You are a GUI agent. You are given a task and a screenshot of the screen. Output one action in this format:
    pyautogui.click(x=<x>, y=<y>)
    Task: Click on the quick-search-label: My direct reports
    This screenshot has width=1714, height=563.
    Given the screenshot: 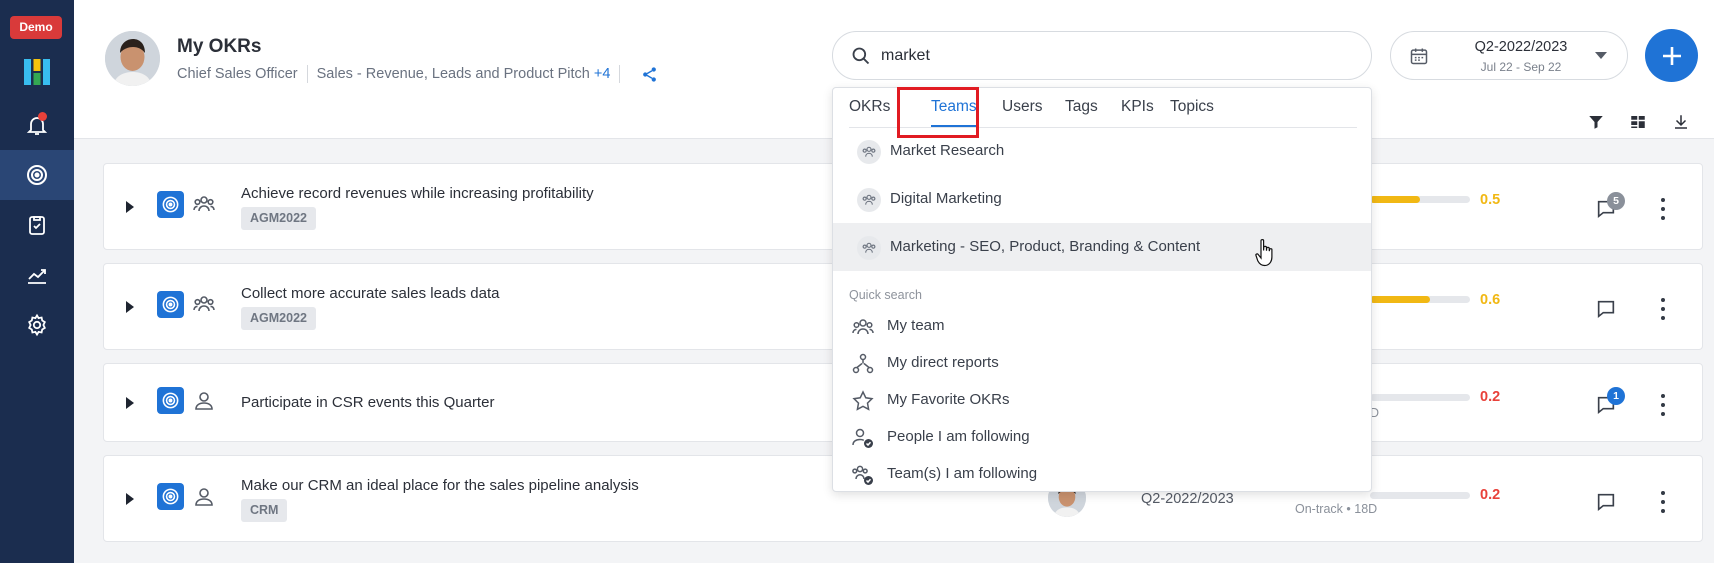 What is the action you would take?
    pyautogui.click(x=943, y=362)
    